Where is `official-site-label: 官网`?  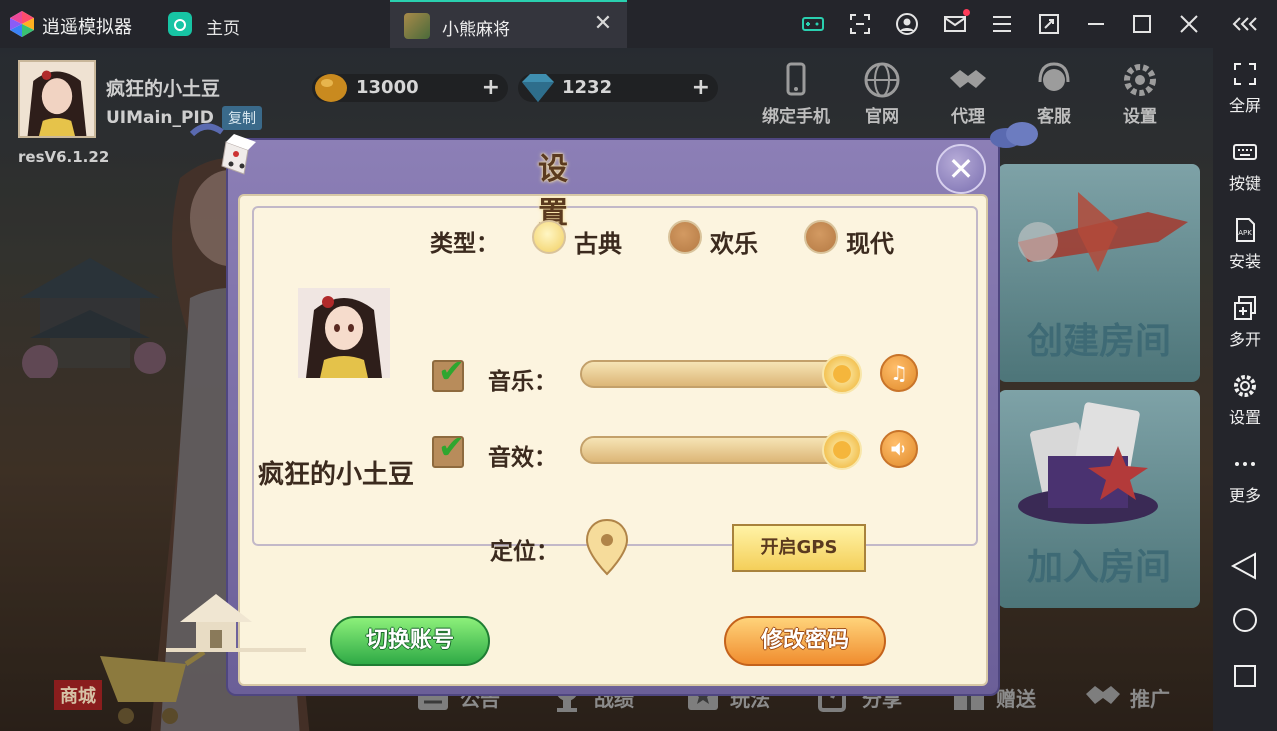
official-site-label: 官网 is located at coordinates (882, 117).